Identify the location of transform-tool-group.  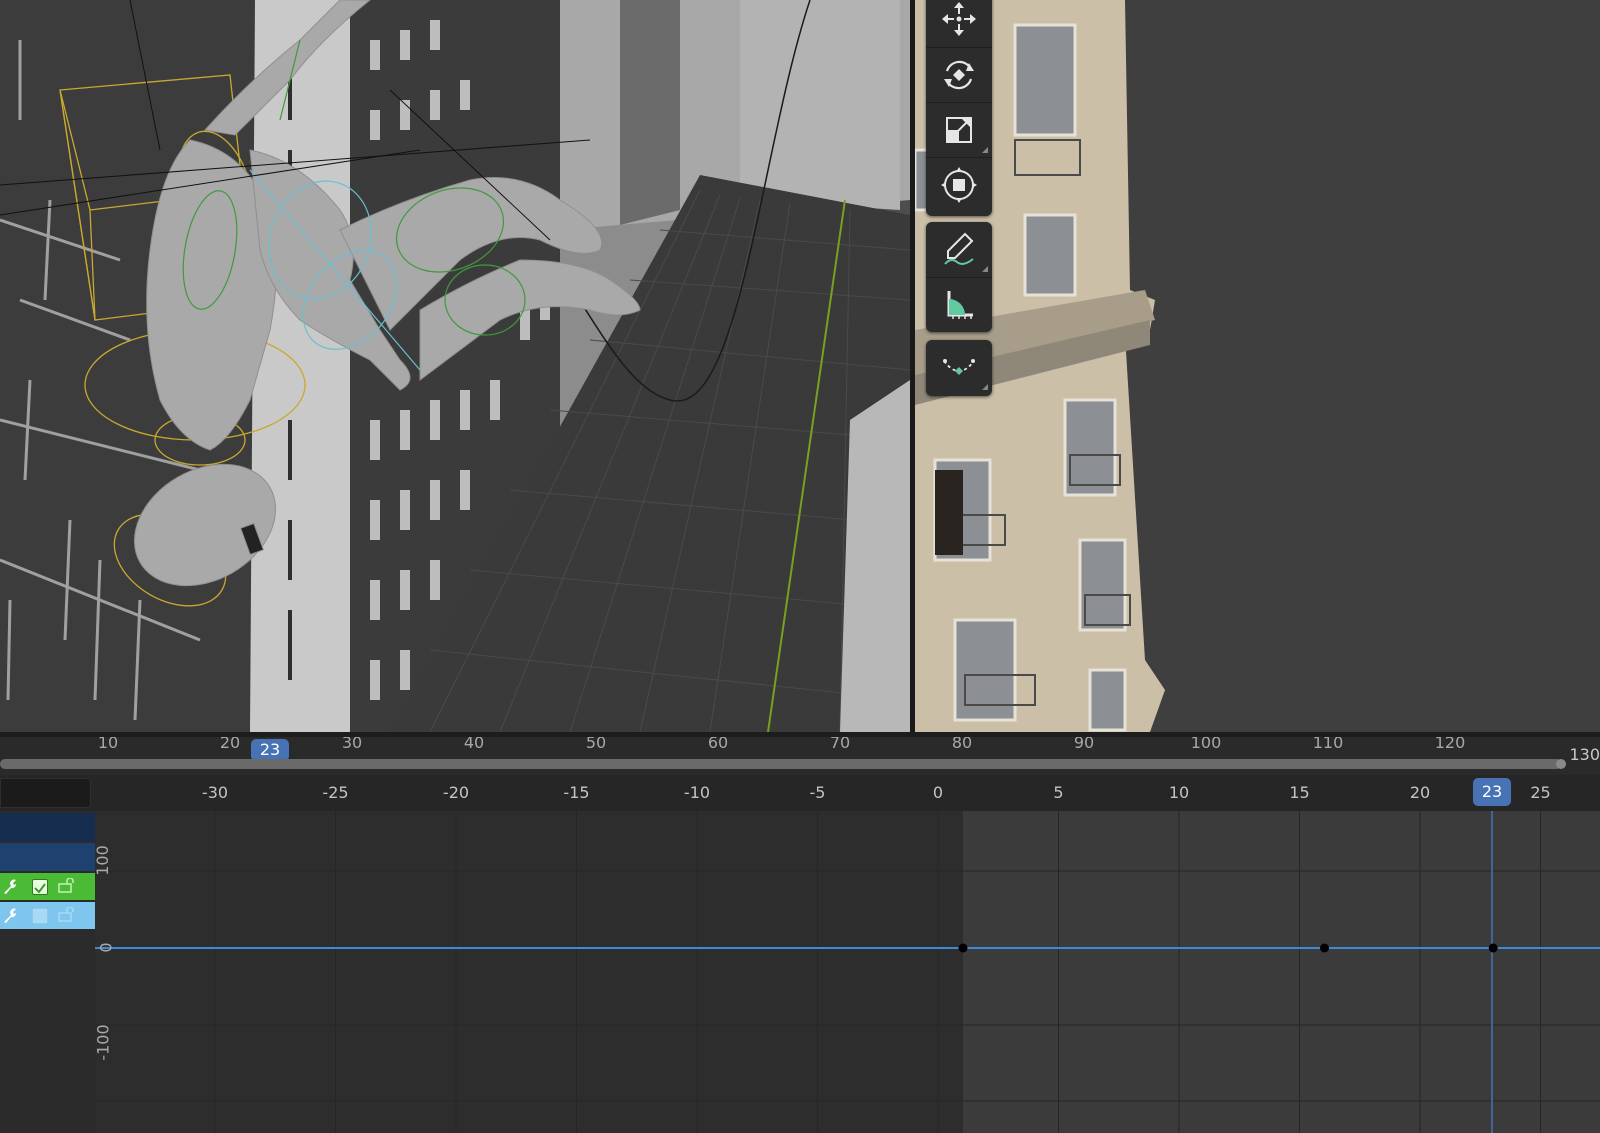
(959, 108).